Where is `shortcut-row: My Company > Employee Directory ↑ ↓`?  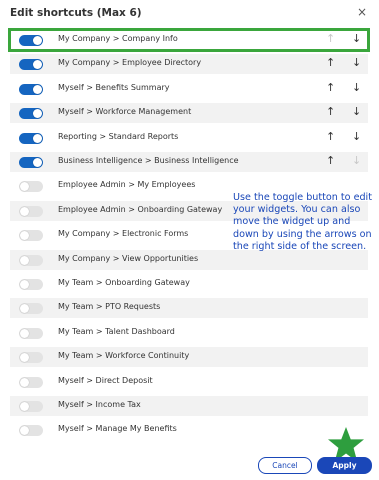 shortcut-row: My Company > Employee Directory ↑ ↓ is located at coordinates (189, 64).